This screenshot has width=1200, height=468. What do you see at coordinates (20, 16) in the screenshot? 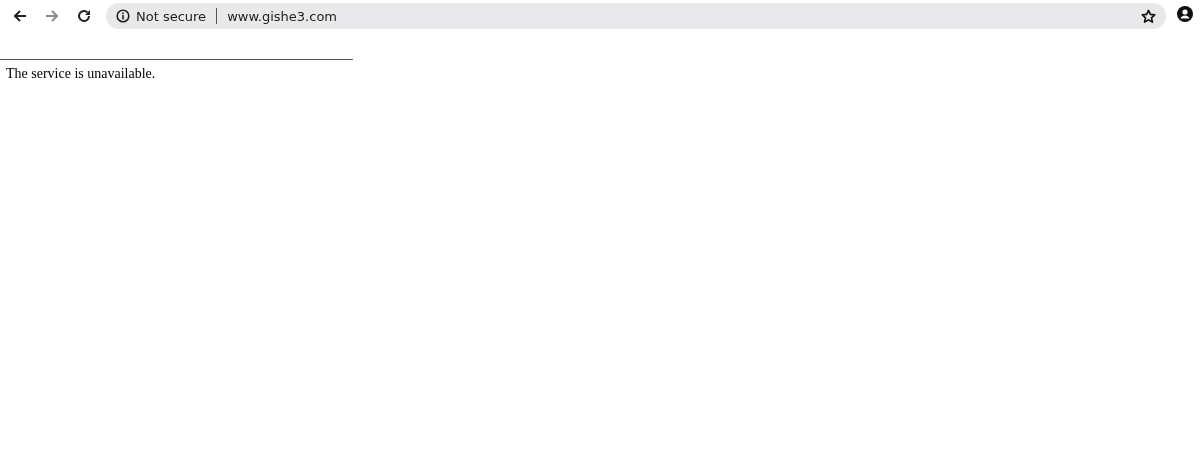
I see `back-arrow-icon` at bounding box center [20, 16].